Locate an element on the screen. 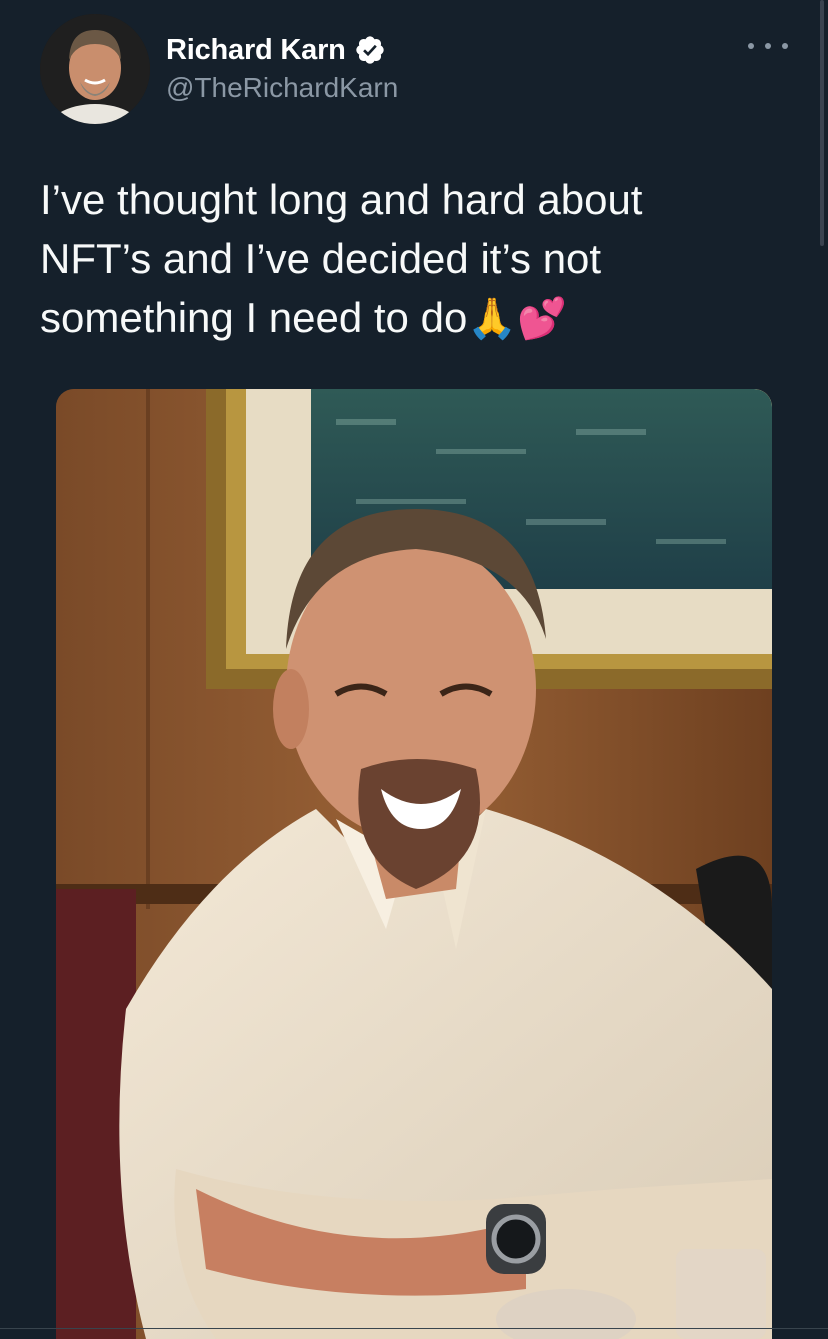 The width and height of the screenshot is (828, 1339). avatar is located at coordinates (95, 69).